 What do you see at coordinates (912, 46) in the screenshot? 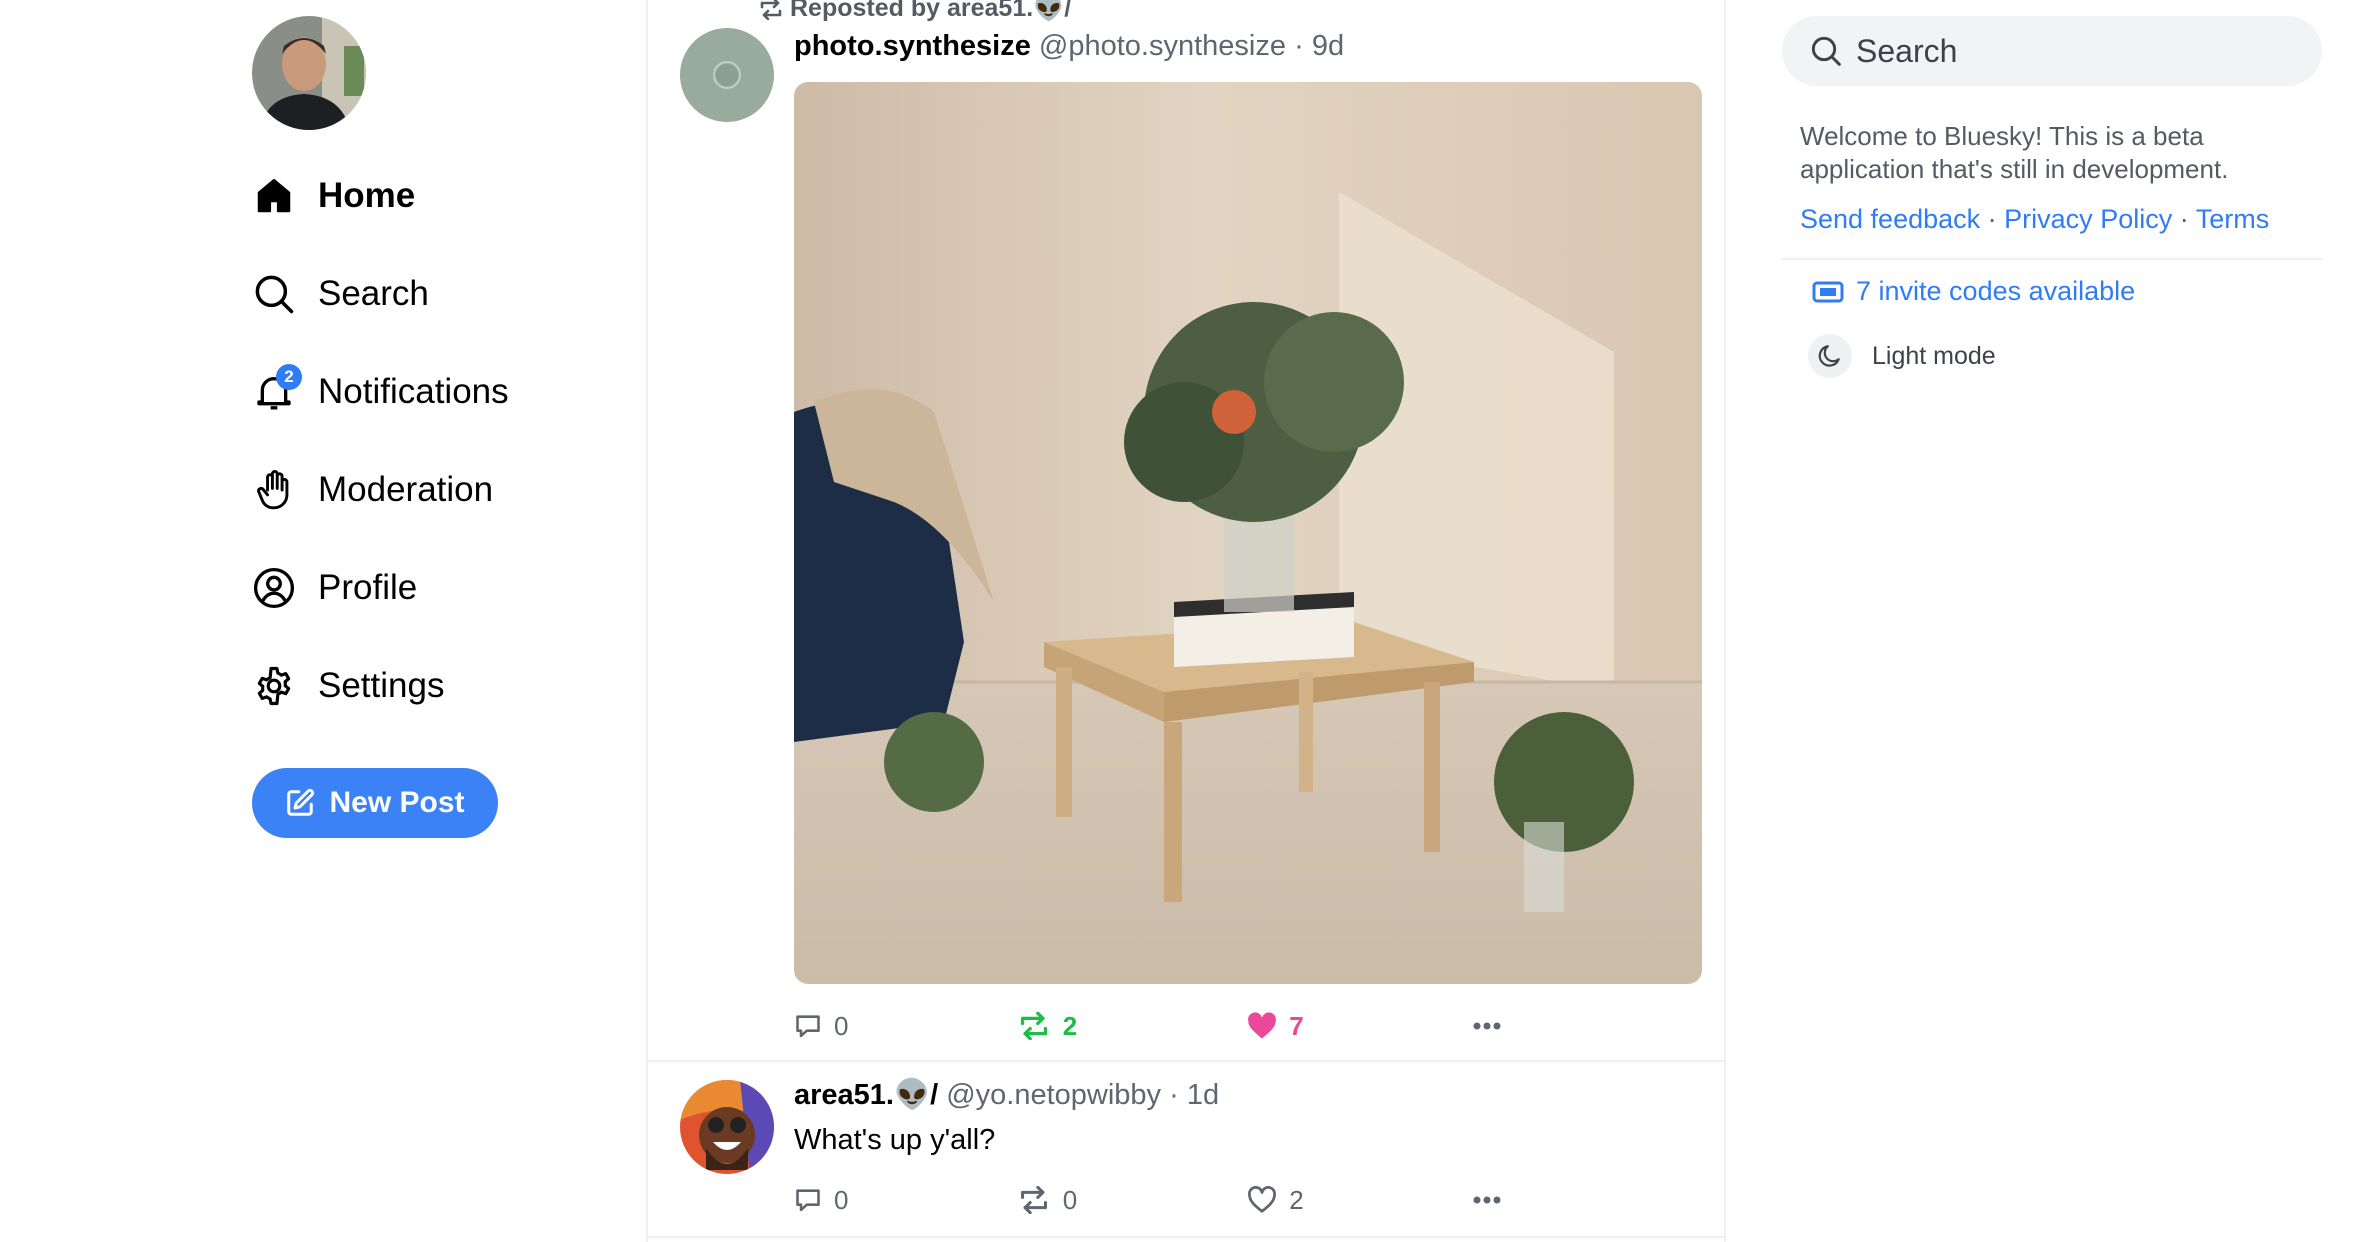
I see `author-name: photo.synthesize` at bounding box center [912, 46].